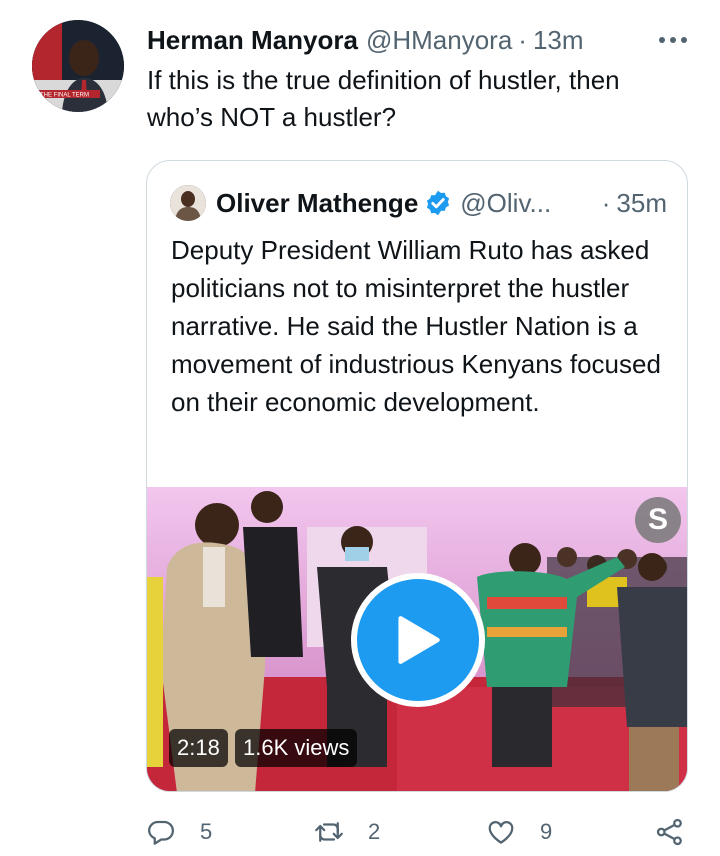 The height and width of the screenshot is (856, 720). Describe the element at coordinates (558, 40) in the screenshot. I see `tweet-time: 13m` at that location.